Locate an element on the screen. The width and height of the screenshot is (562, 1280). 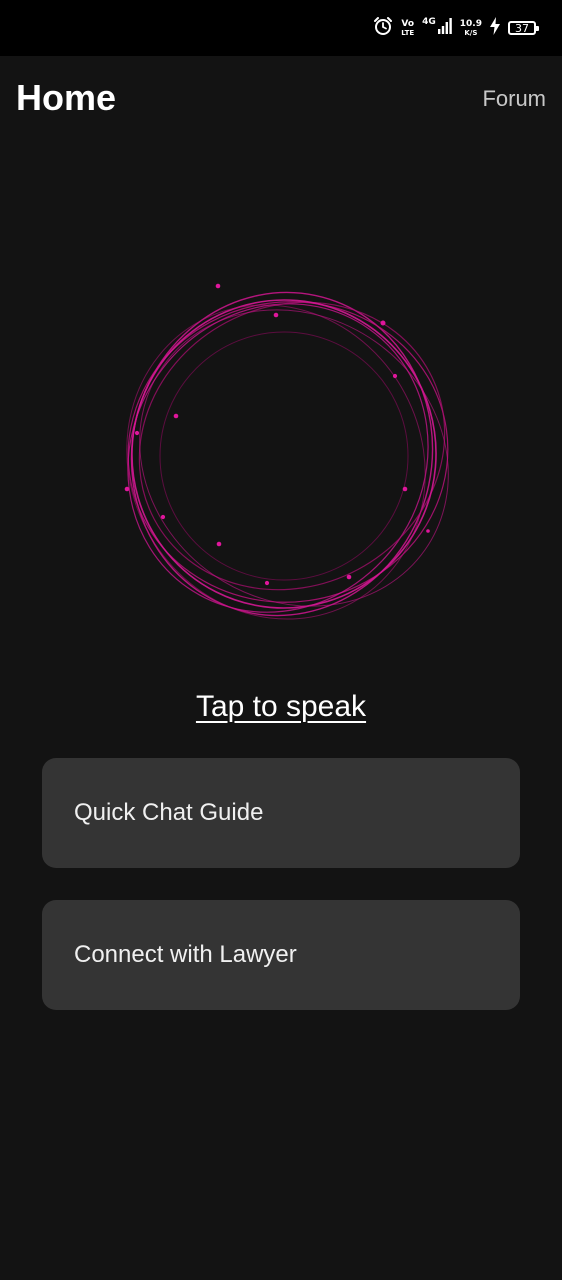
tap-to-speak-link: Tap to speak is located at coordinates (281, 707).